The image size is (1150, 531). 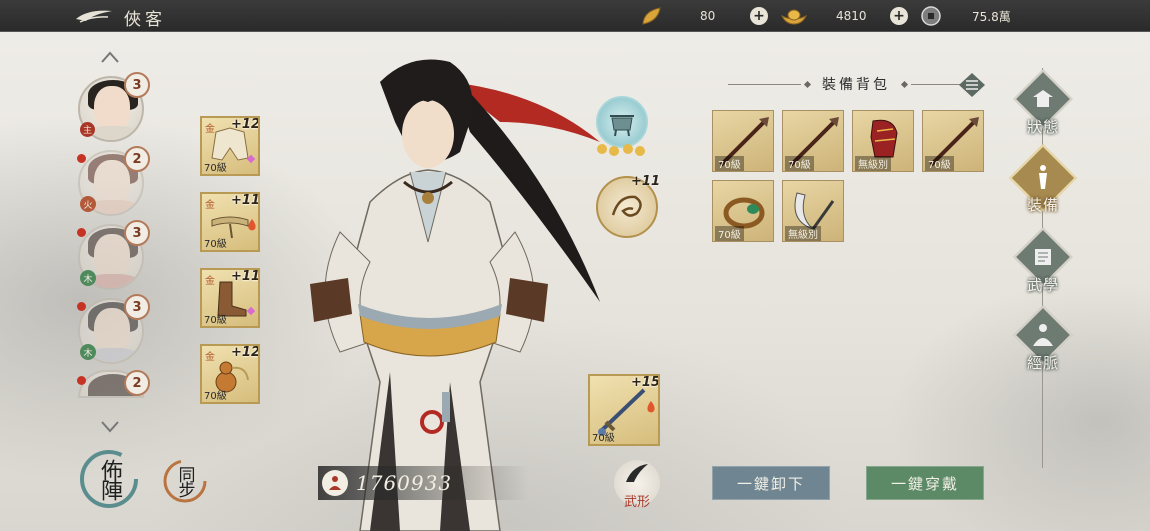 What do you see at coordinates (230, 222) in the screenshot?
I see `equip-slot-belt: 金 +11 70級` at bounding box center [230, 222].